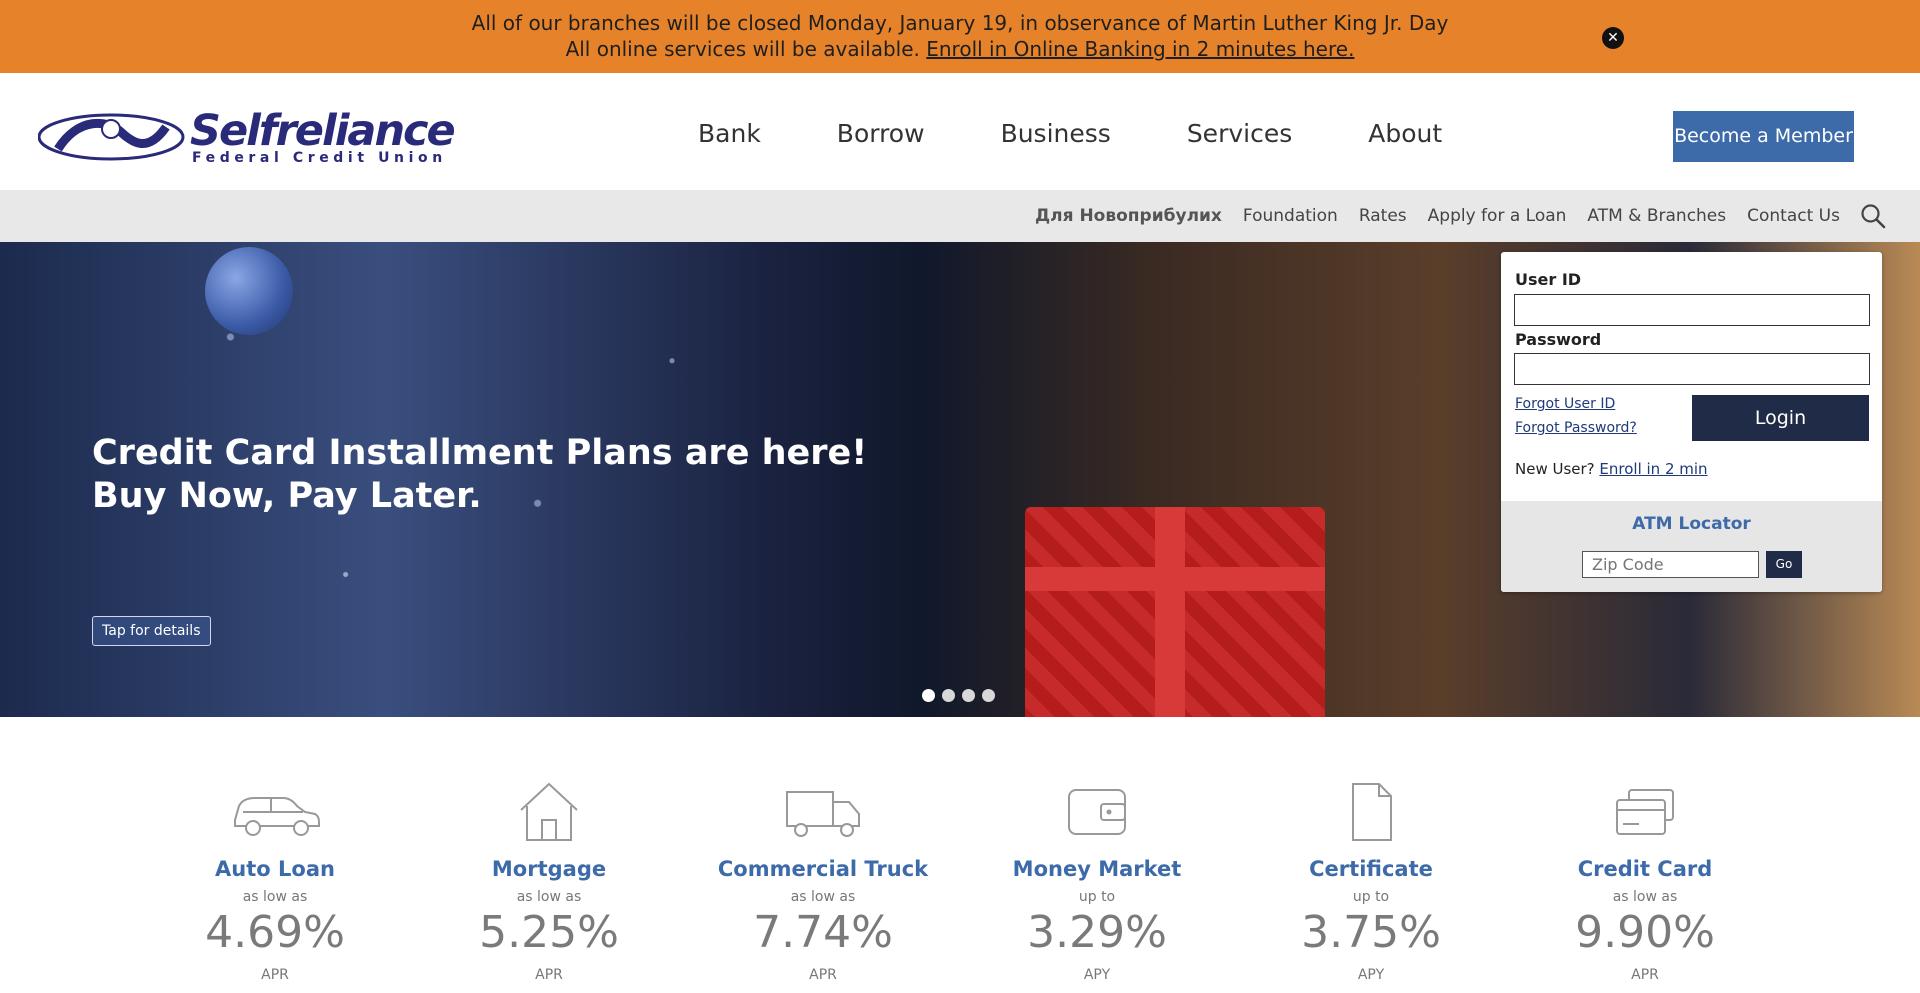  I want to click on rate-value: 7.74%, so click(823, 932).